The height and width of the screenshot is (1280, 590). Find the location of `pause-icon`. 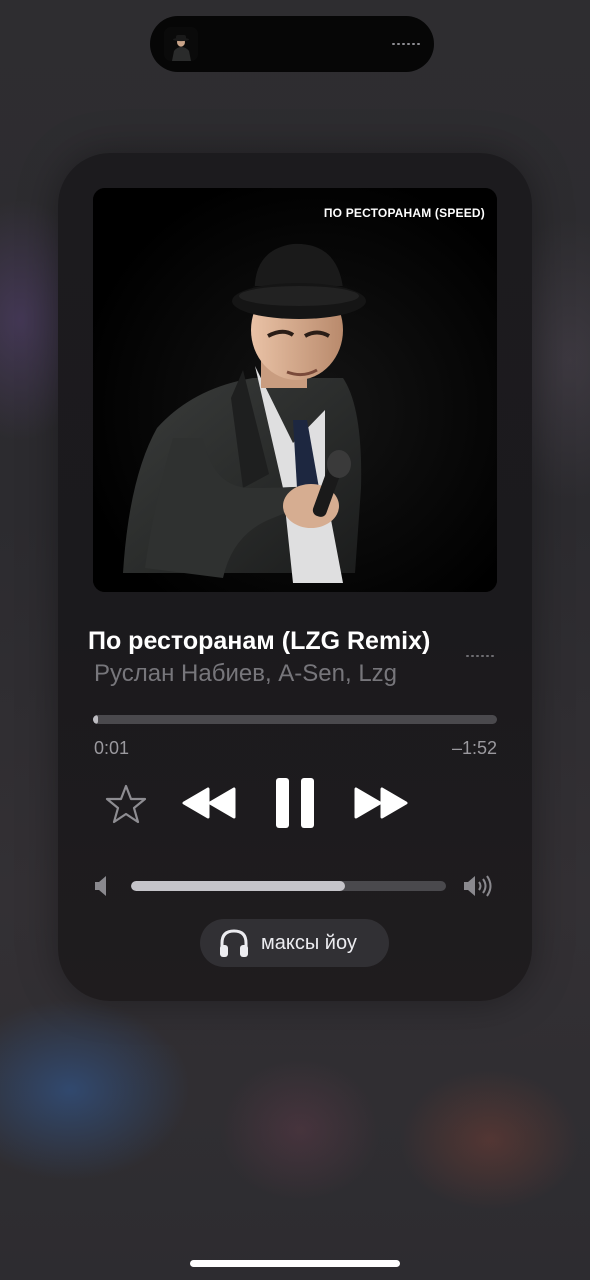

pause-icon is located at coordinates (295, 803).